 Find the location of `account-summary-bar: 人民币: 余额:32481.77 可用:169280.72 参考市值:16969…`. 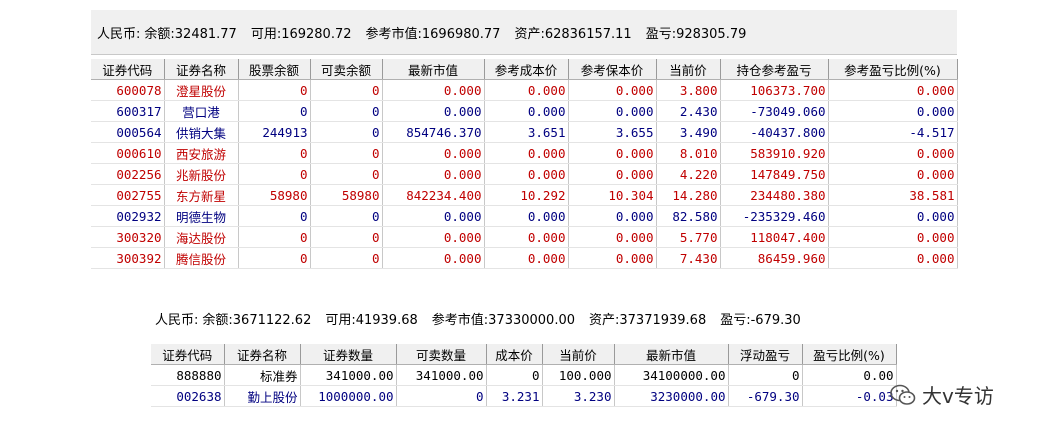

account-summary-bar: 人民币: 余额:32481.77 可用:169280.72 参考市值:16969… is located at coordinates (524, 32).